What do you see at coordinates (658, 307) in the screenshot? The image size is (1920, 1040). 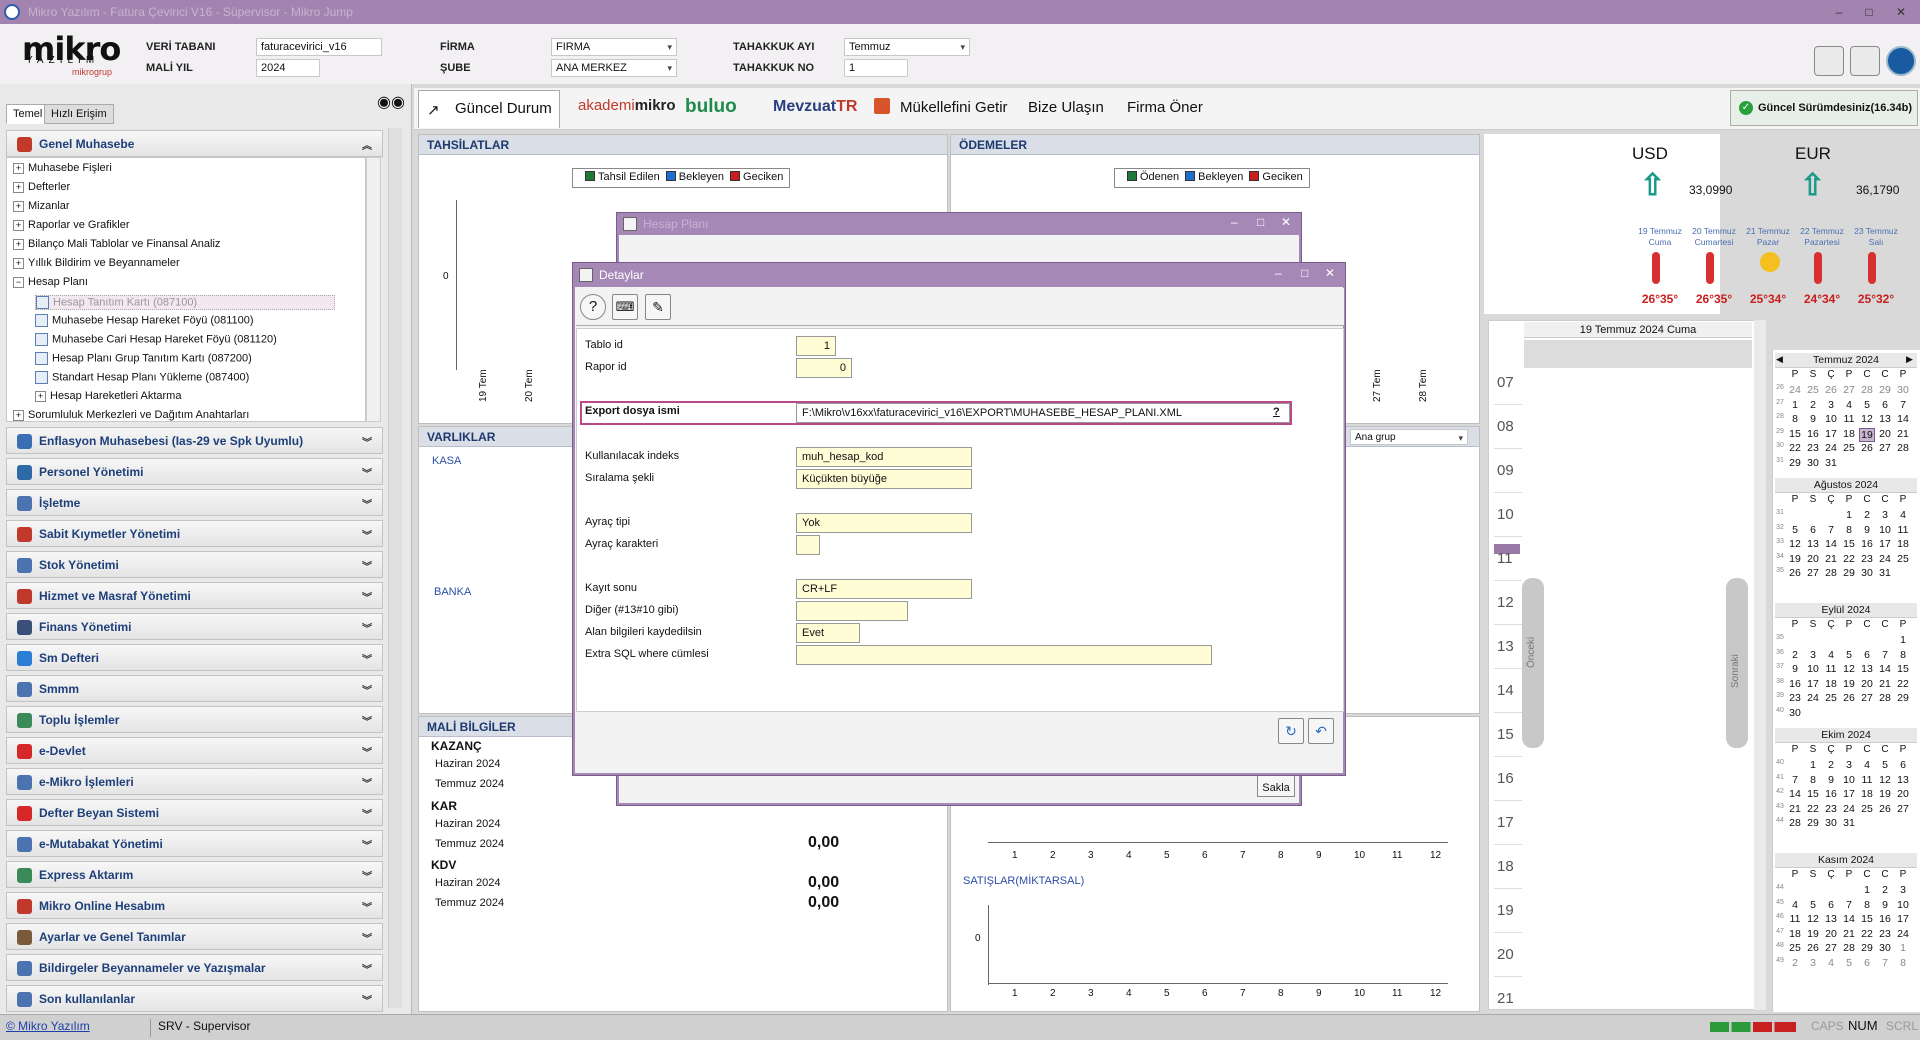 I see `edit-icon: ✎` at bounding box center [658, 307].